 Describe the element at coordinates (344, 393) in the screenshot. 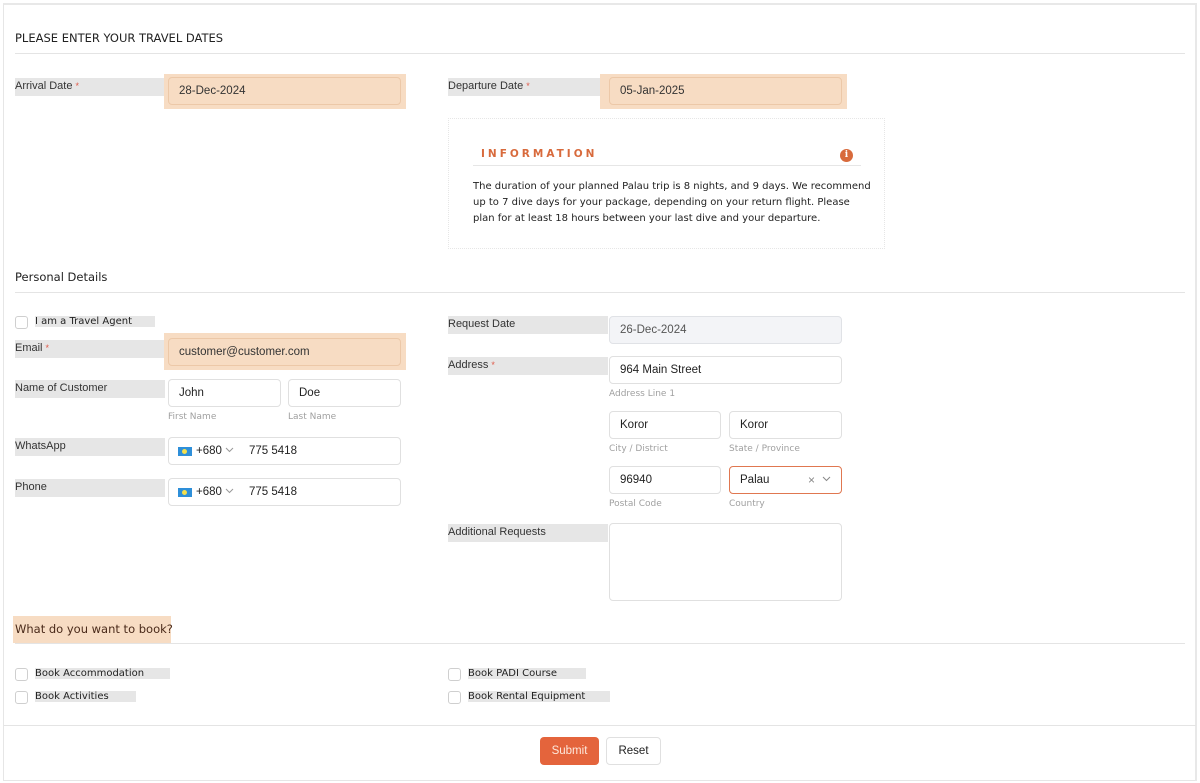

I see `last-name-input: Doe` at that location.